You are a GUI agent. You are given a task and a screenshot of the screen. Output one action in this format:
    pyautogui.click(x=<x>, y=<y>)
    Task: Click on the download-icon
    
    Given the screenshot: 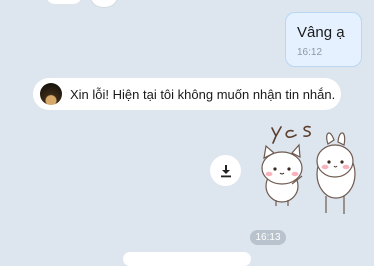 What is the action you would take?
    pyautogui.click(x=225, y=170)
    